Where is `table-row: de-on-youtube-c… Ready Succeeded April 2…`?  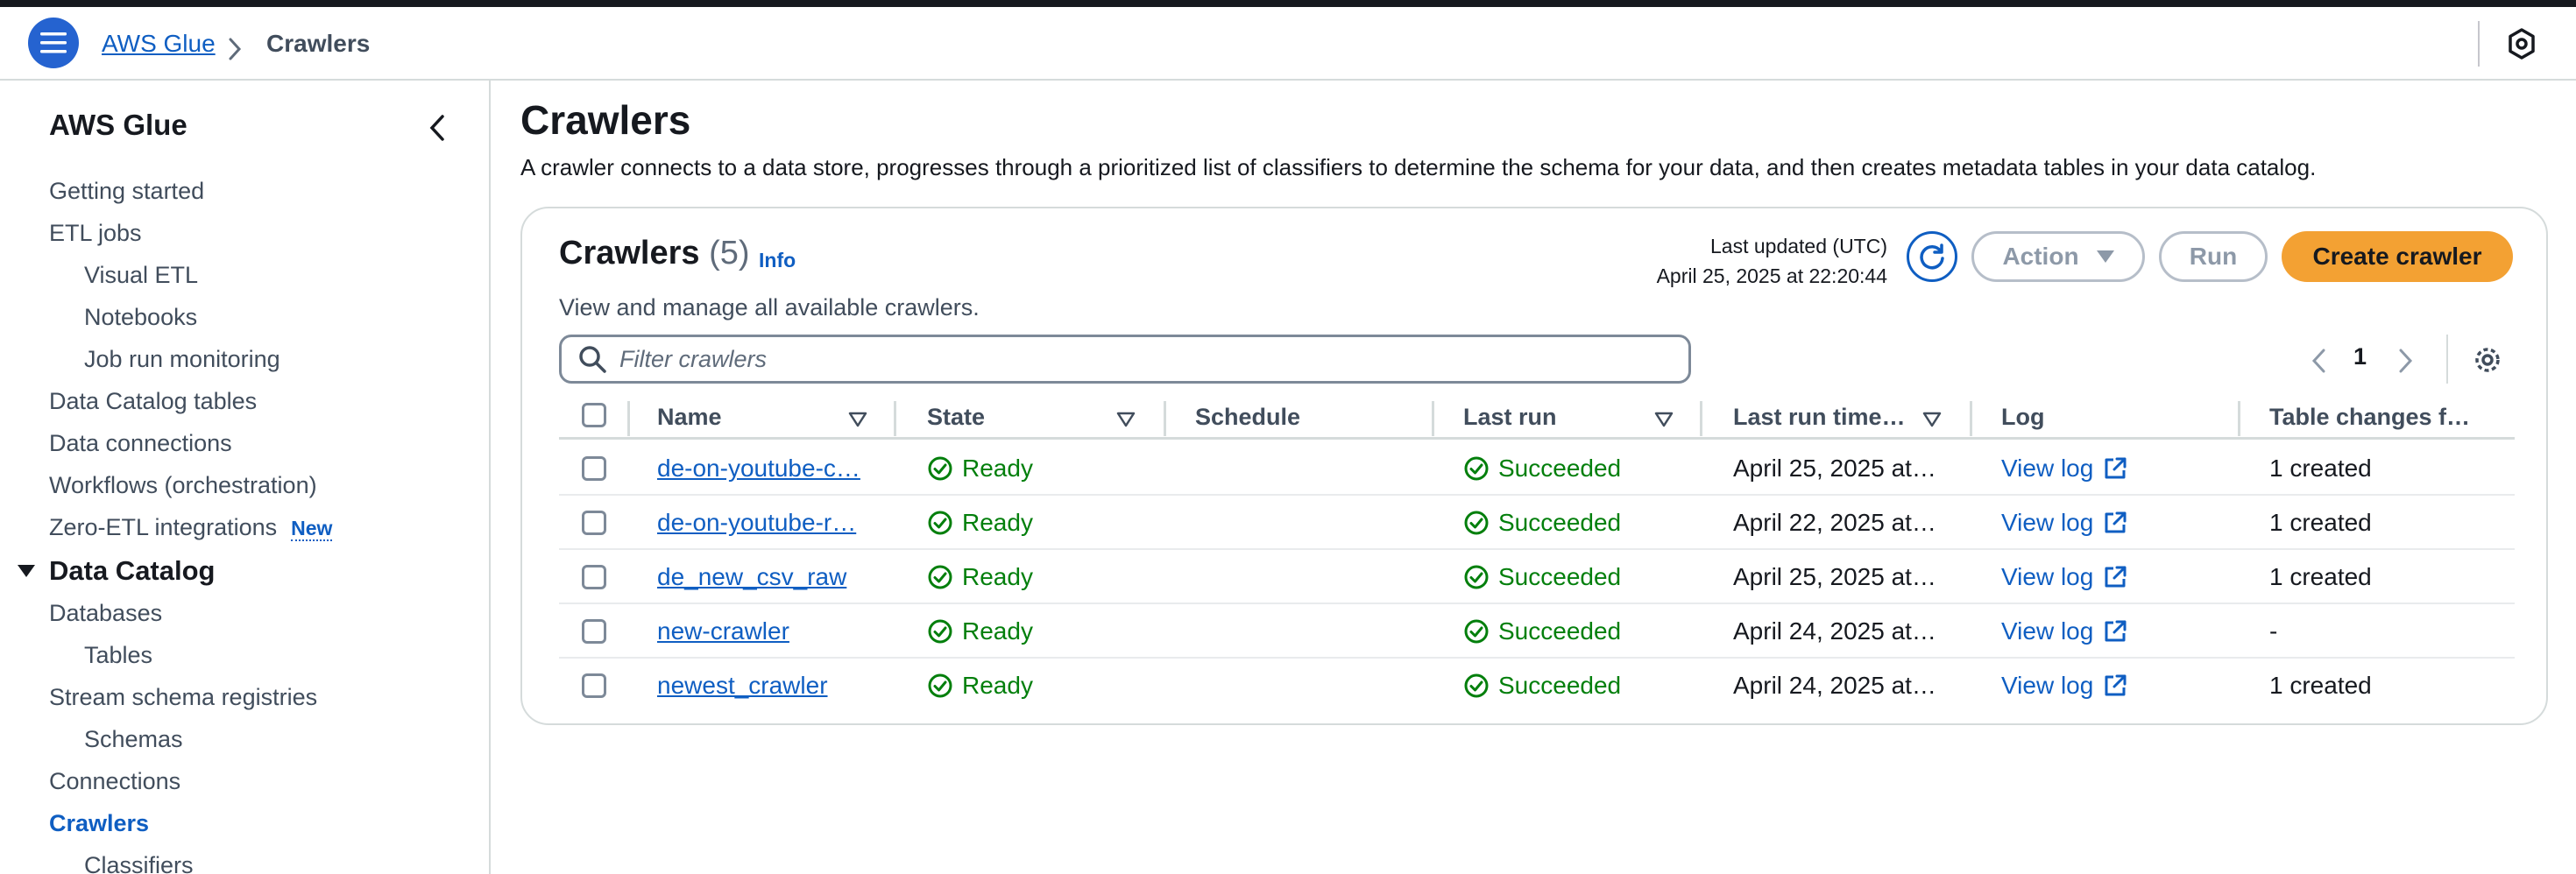 table-row: de-on-youtube-c… Ready Succeeded April 2… is located at coordinates (1537, 468).